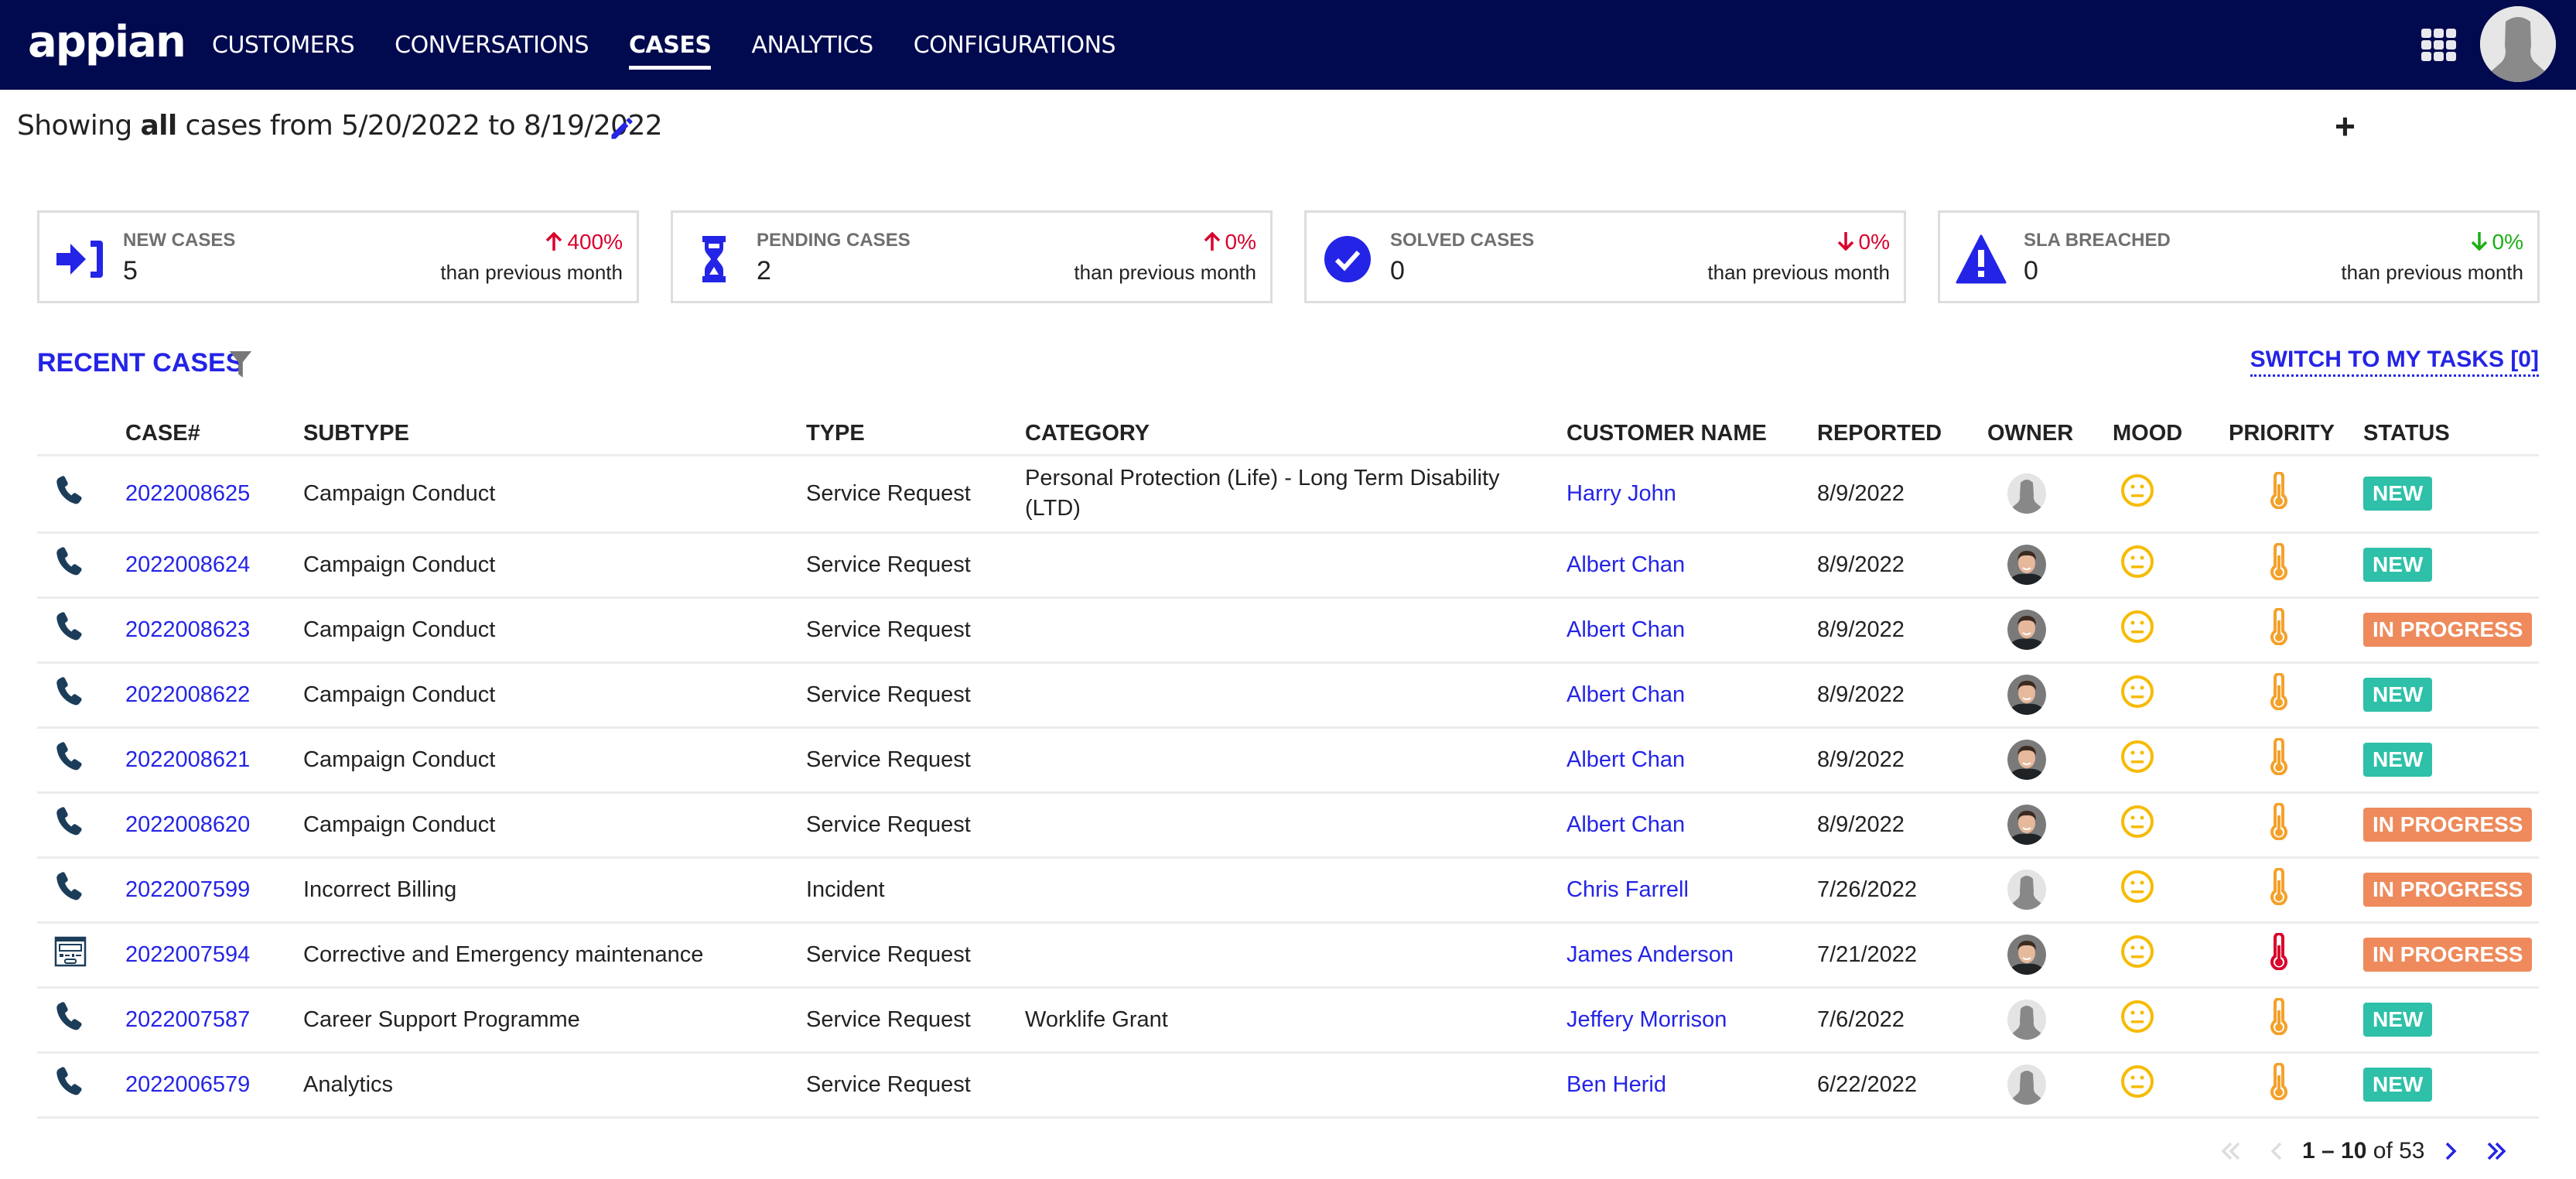 The height and width of the screenshot is (1179, 2576). I want to click on start-date: 5/20/2022, so click(410, 126).